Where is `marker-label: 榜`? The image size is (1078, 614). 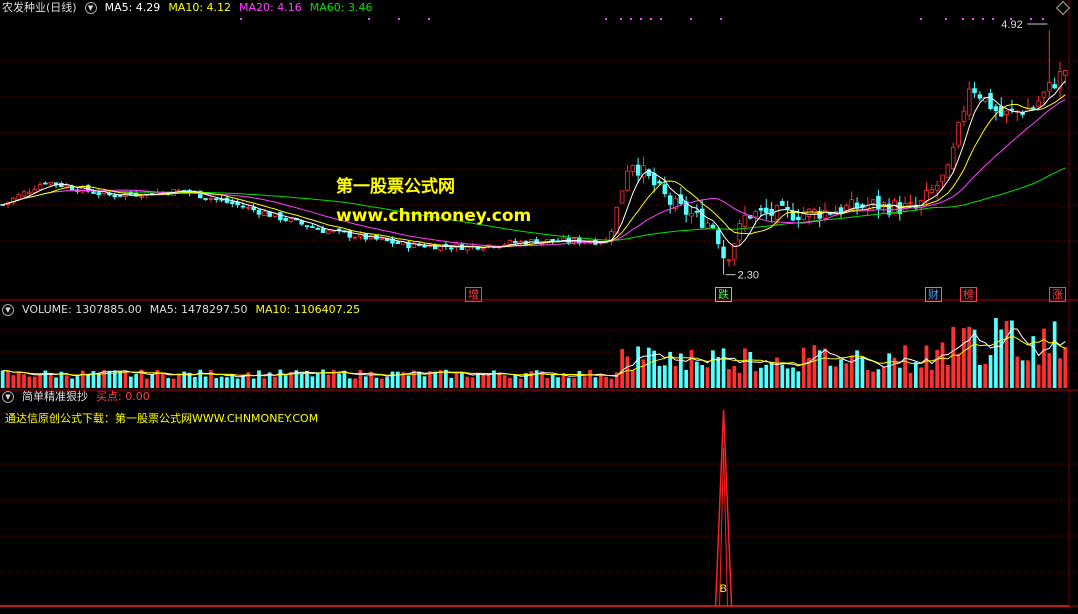
marker-label: 榜 is located at coordinates (968, 294).